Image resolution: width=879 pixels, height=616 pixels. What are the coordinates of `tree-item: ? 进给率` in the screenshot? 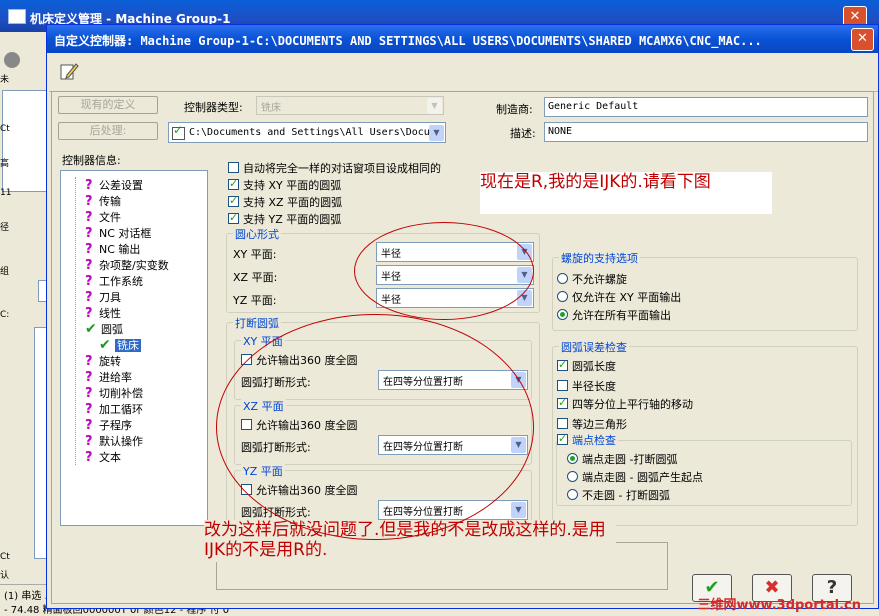 It's located at (108, 377).